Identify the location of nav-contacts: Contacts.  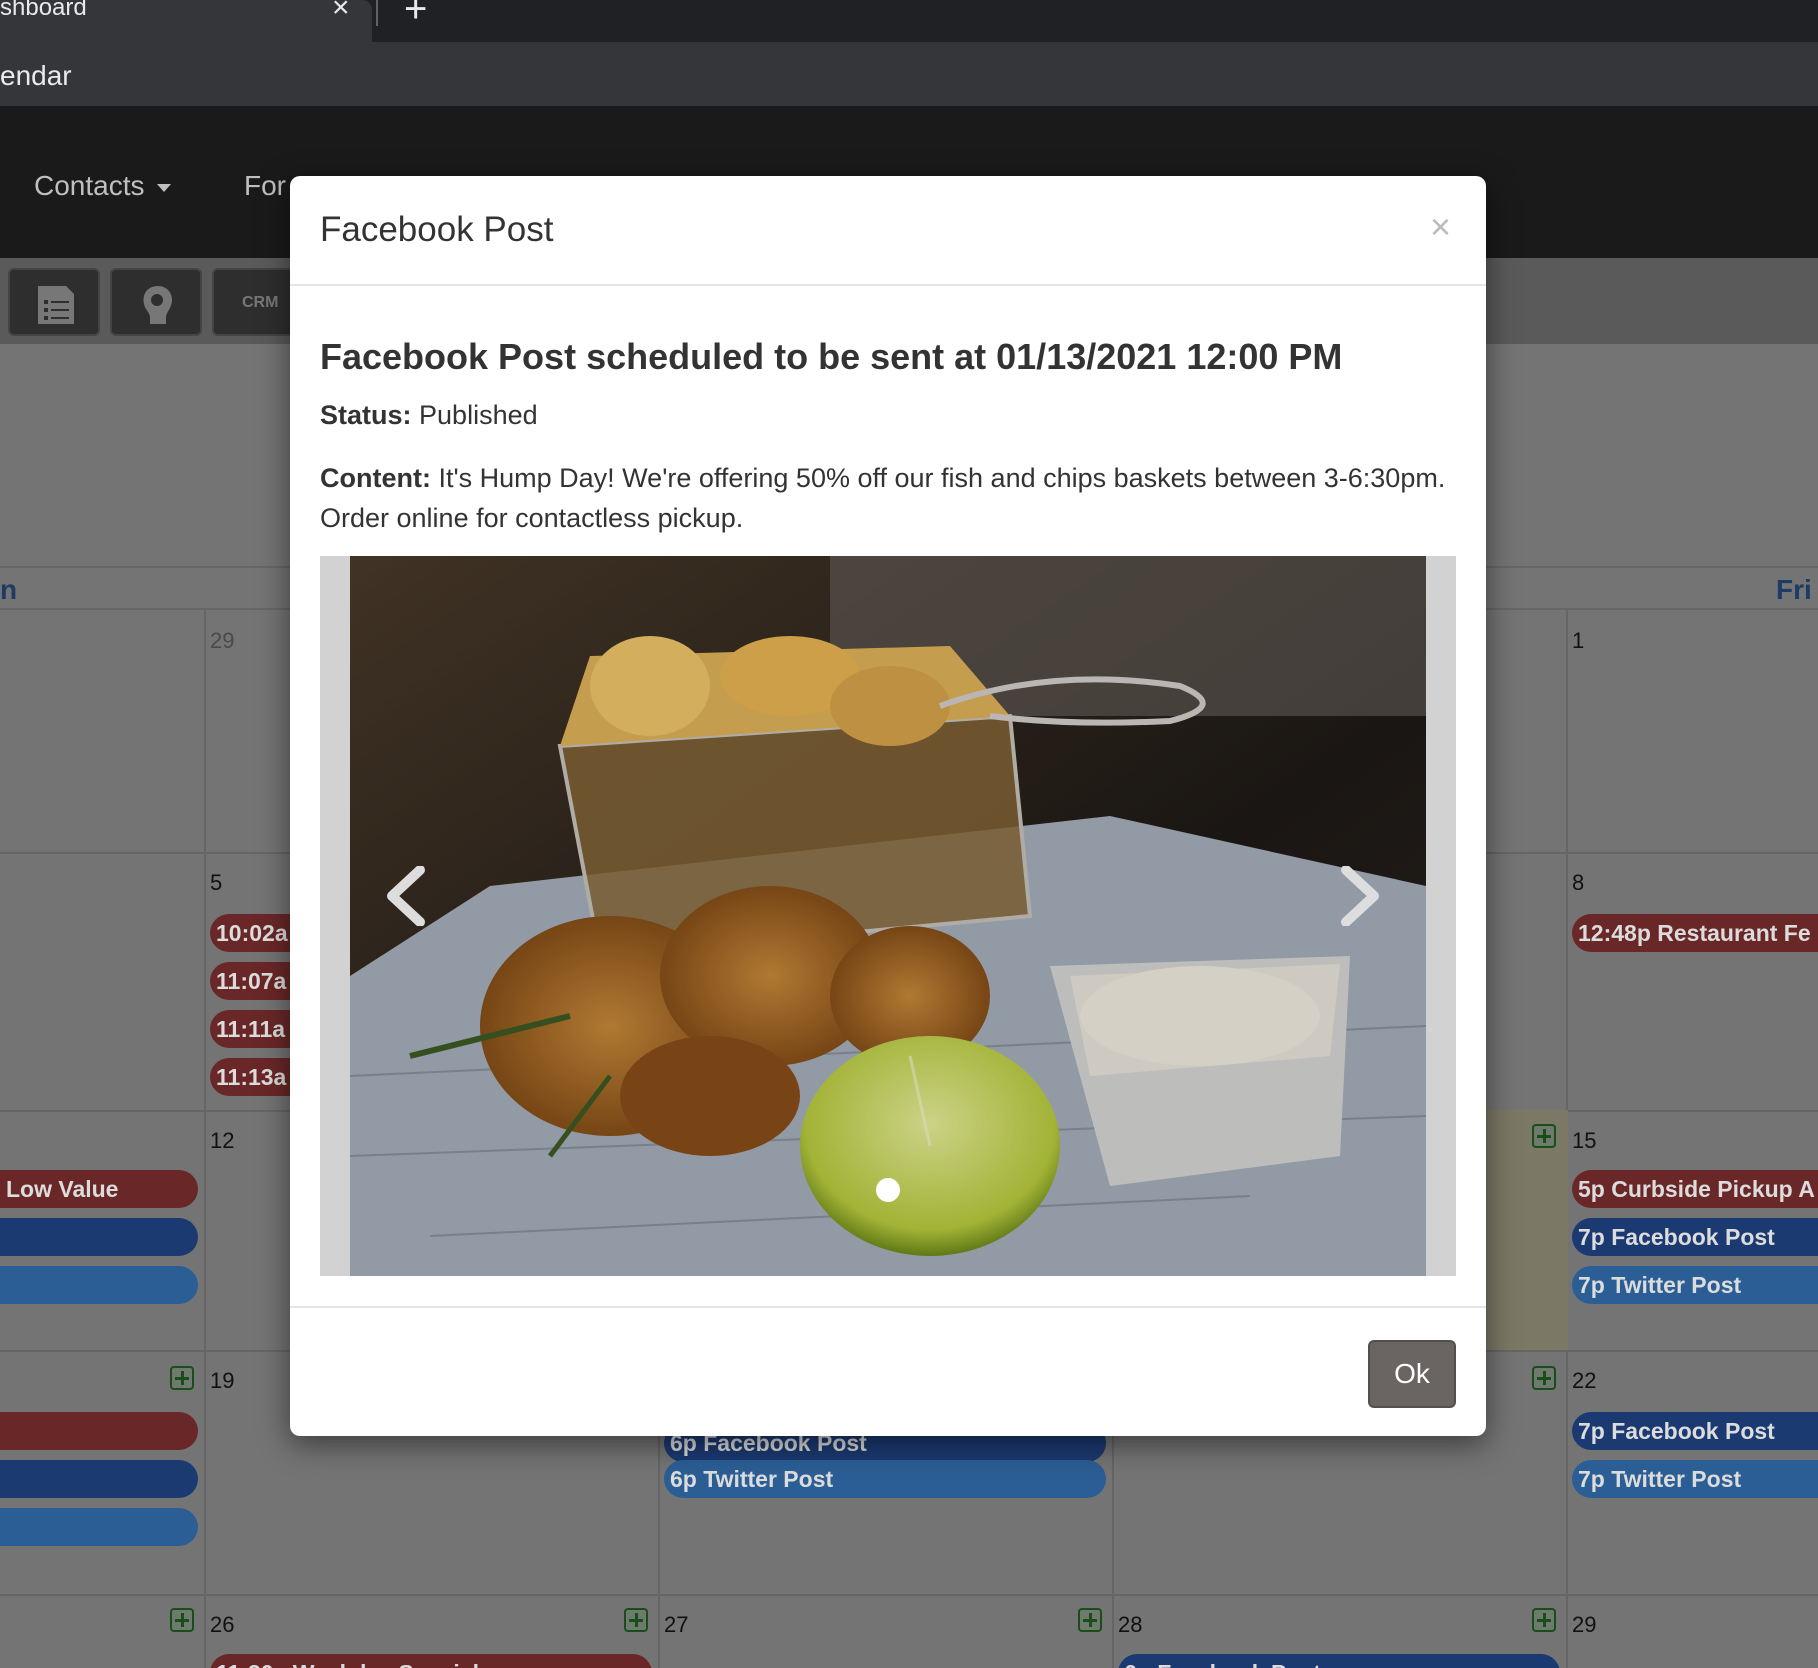
(102, 186).